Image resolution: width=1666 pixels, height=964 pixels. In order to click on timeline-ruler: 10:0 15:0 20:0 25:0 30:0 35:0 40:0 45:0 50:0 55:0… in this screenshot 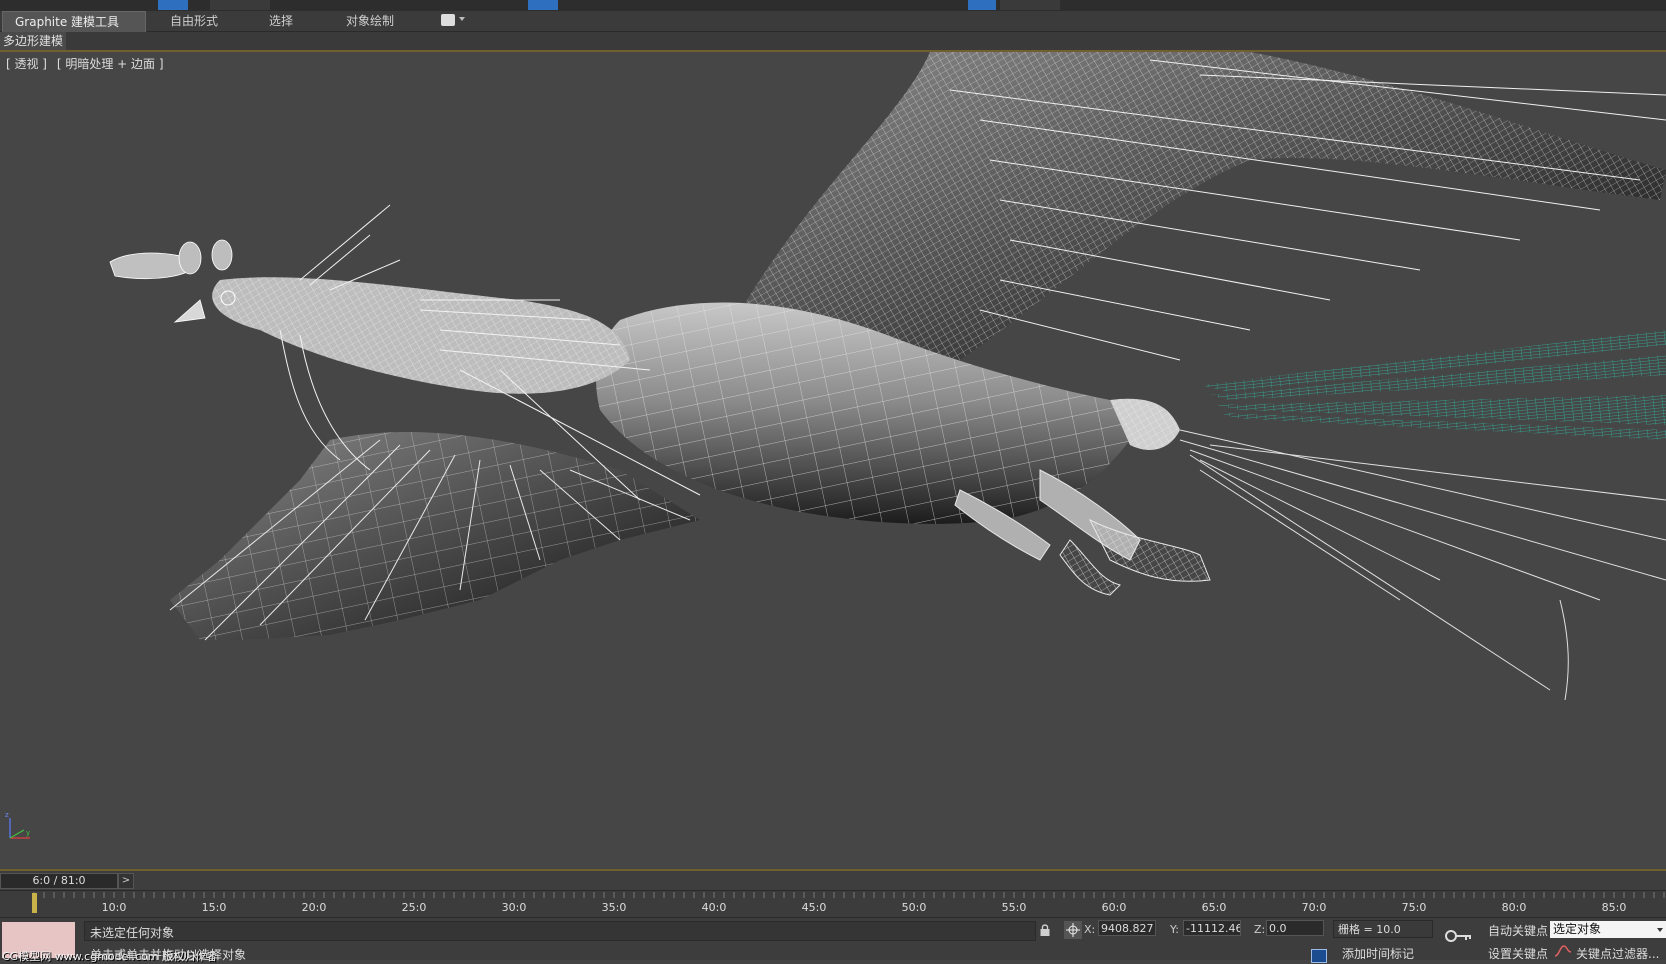, I will do `click(848, 903)`.